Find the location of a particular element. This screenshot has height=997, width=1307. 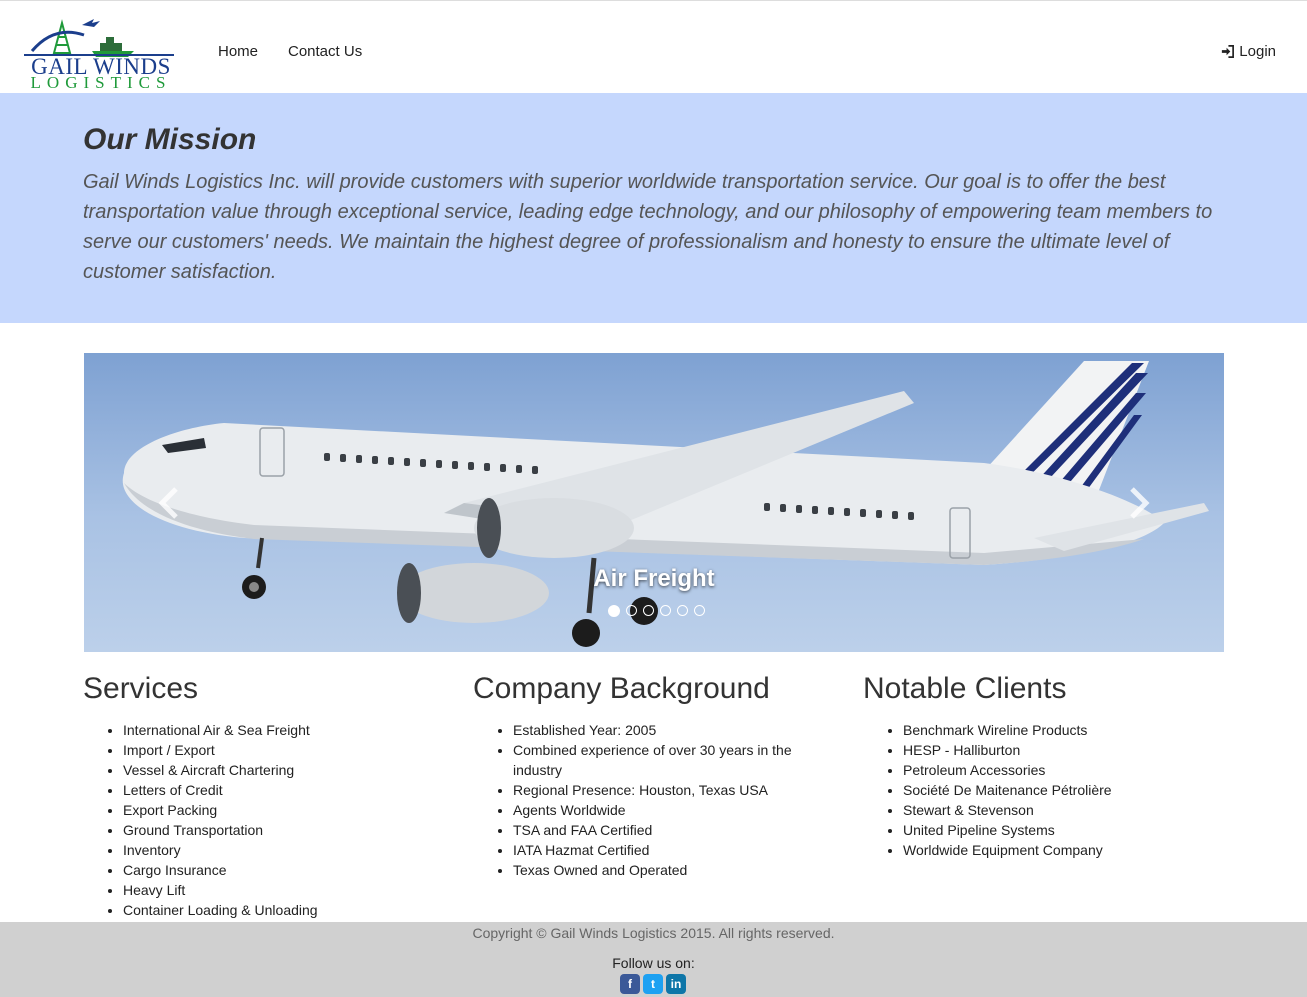

list-item: Stewart & Stevenson is located at coordinates (1063, 810).